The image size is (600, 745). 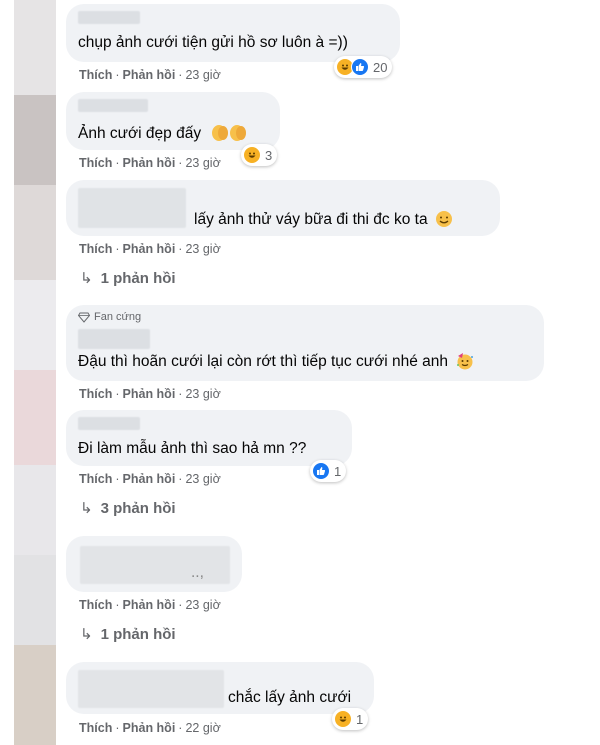 I want to click on view-replies-link: ↳ 3 phản hồi, so click(x=128, y=508).